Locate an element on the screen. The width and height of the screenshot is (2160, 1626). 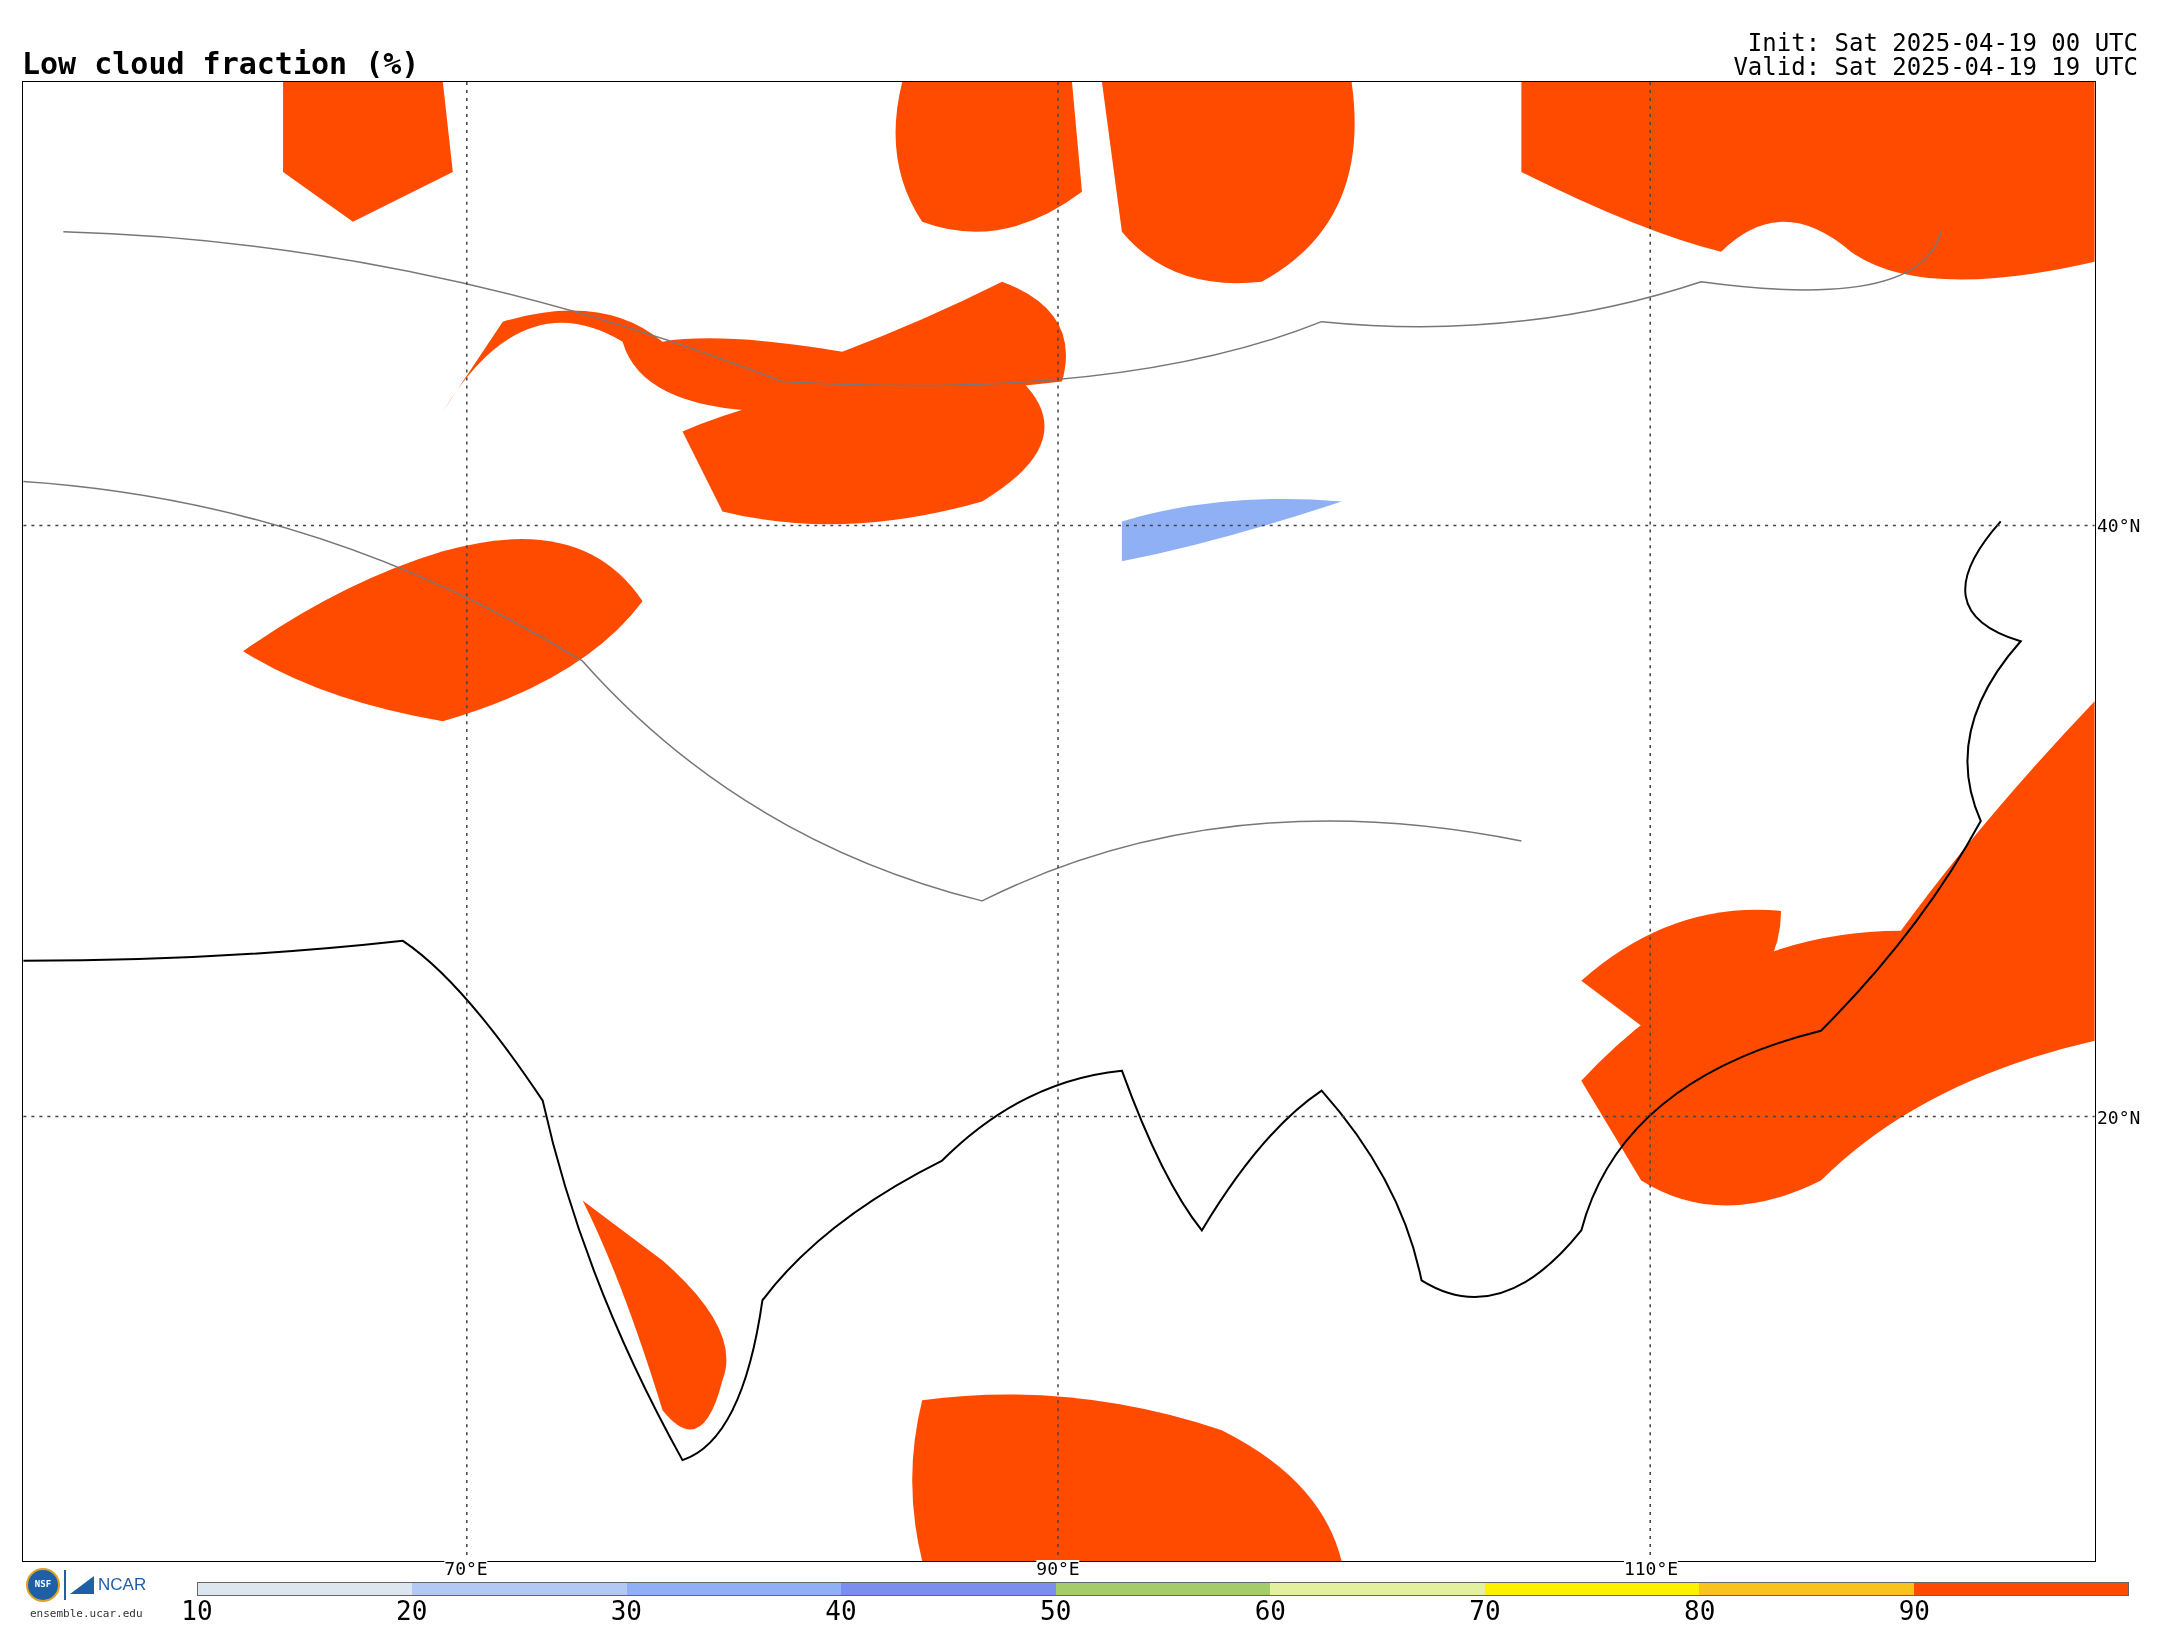
valid-time: Valid: Sat 2025-04-19 19 UTC is located at coordinates (1935, 67).